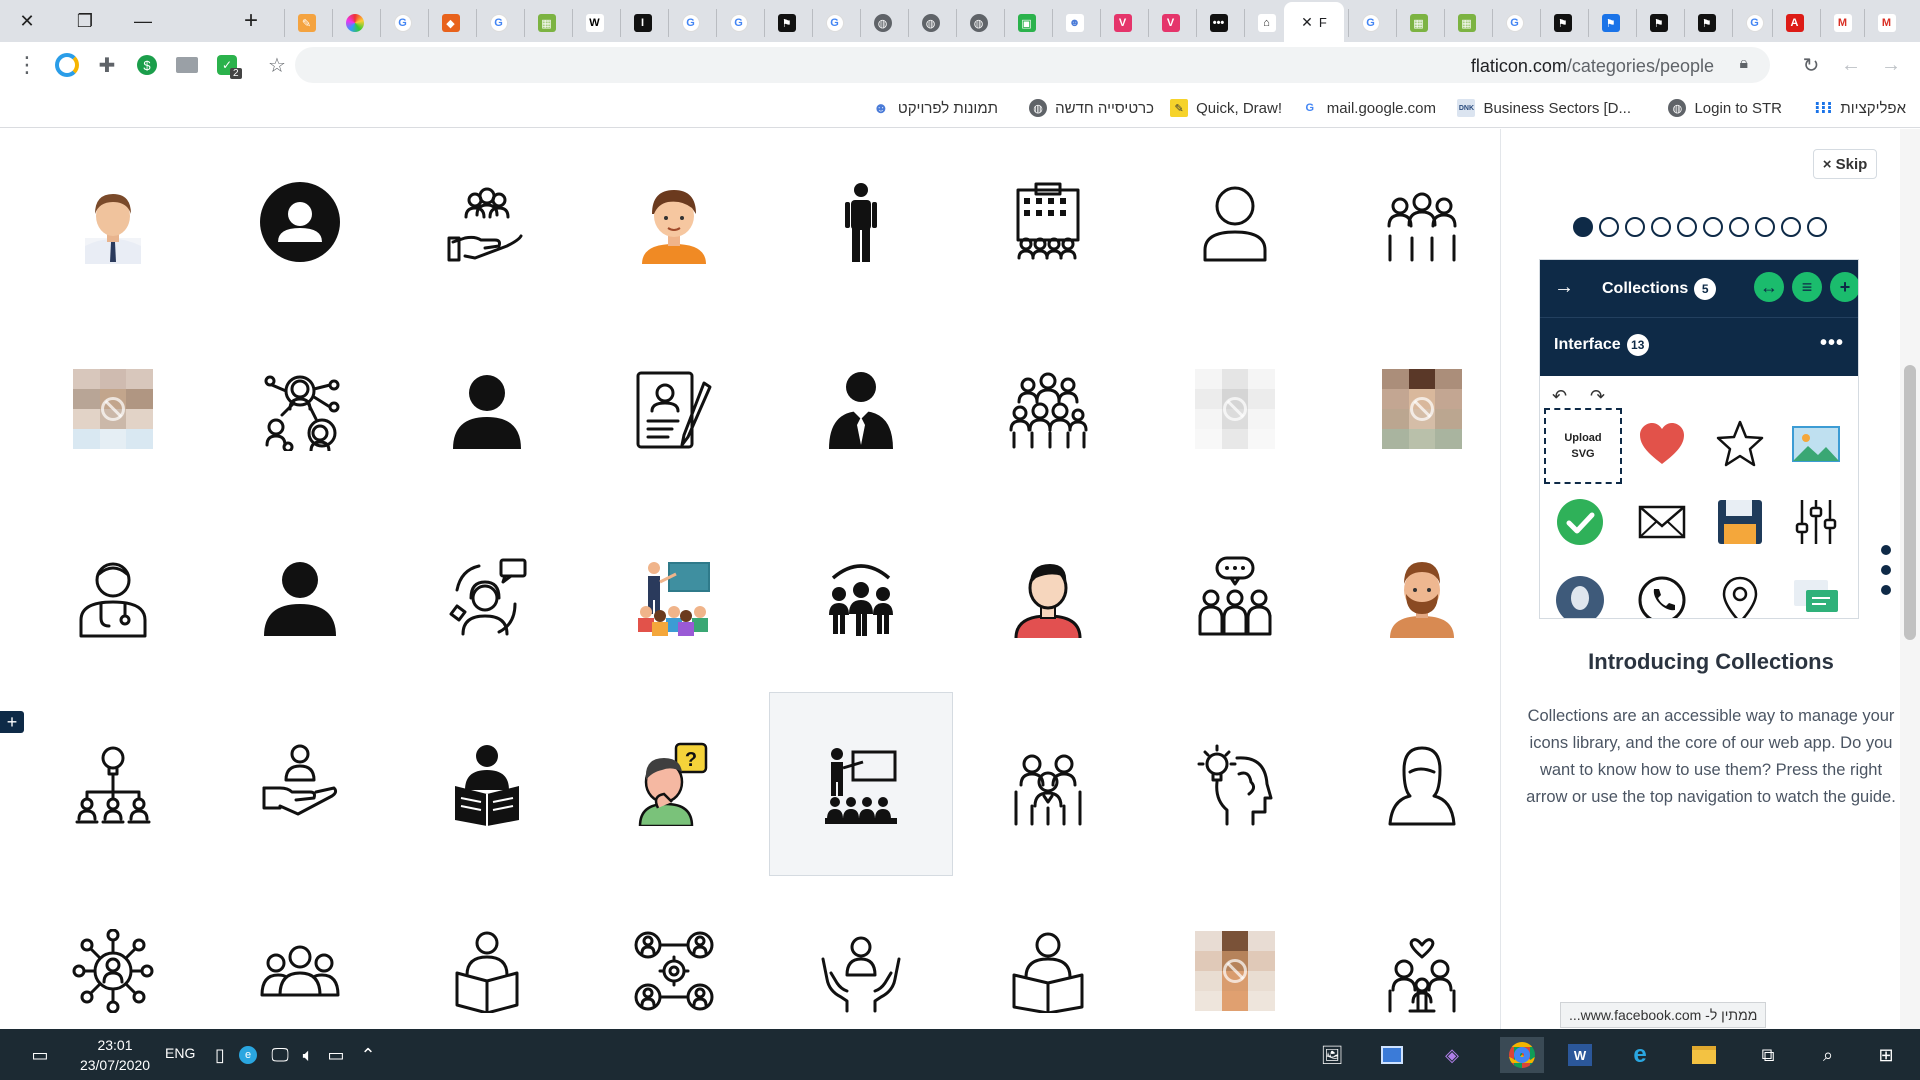 The image size is (1920, 1080). I want to click on pagination-dot, so click(1886, 570).